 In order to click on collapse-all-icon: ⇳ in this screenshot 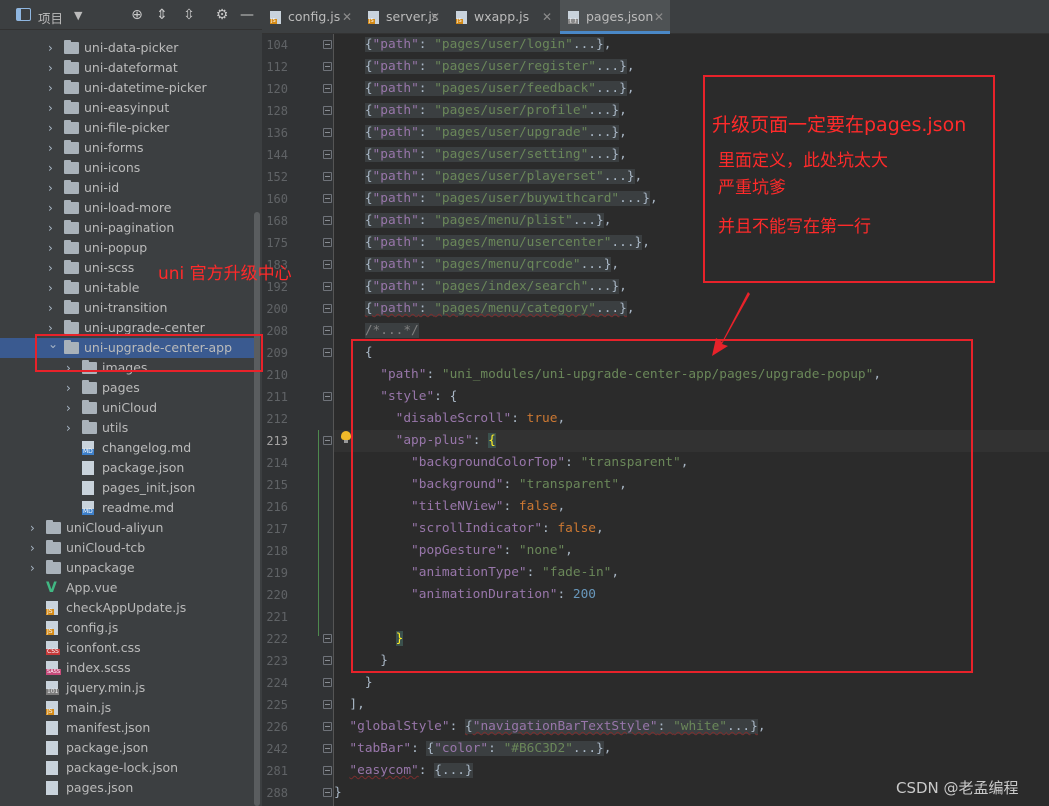, I will do `click(189, 15)`.